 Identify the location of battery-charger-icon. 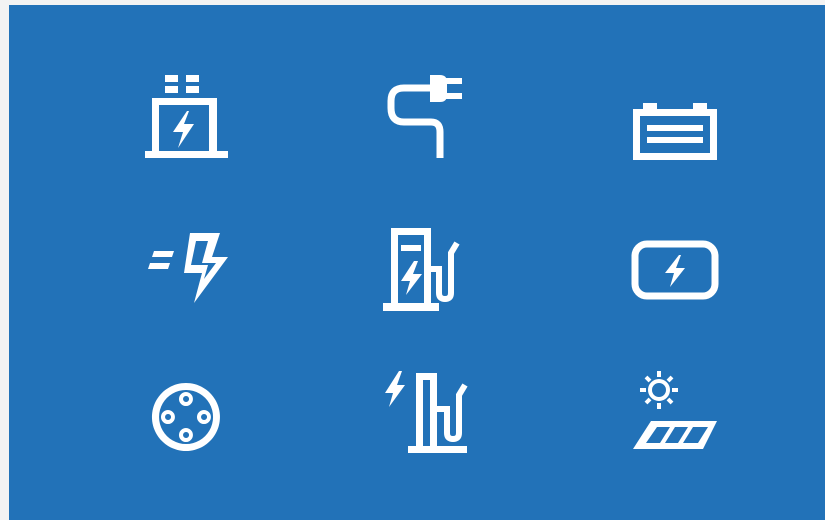
(187, 120).